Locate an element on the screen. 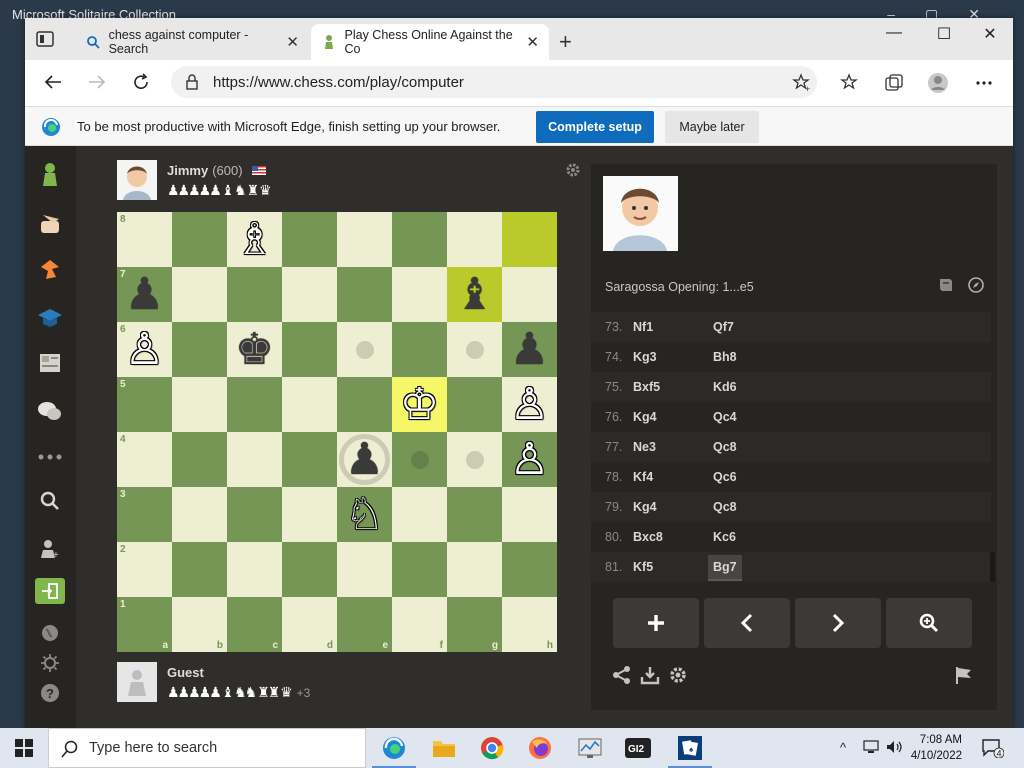 This screenshot has height=768, width=1024. square-c5 is located at coordinates (254, 404).